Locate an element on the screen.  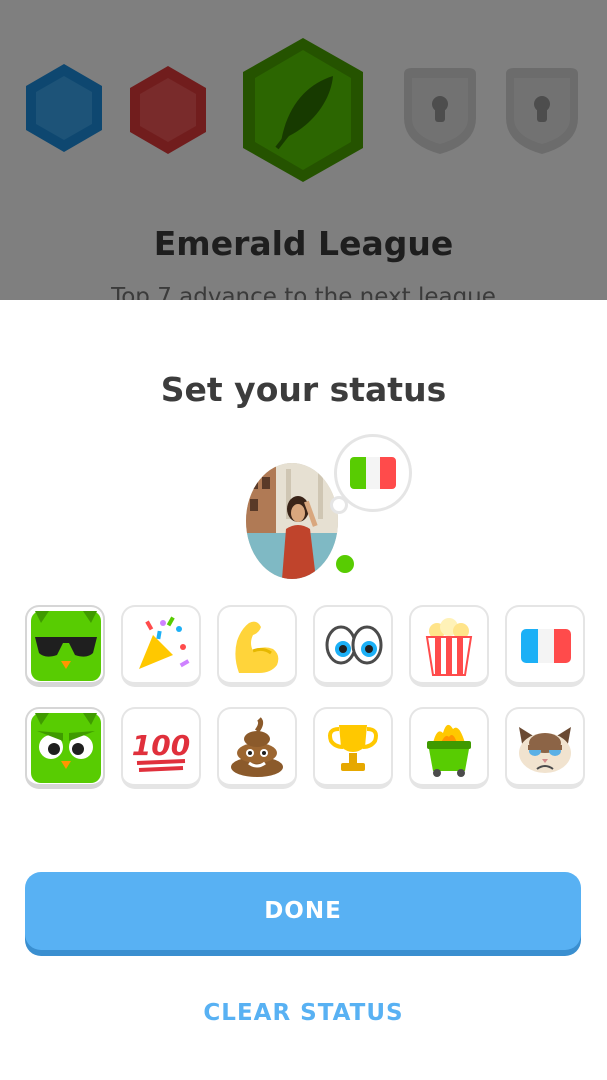
status-owl-sunglasses is located at coordinates (65, 646).